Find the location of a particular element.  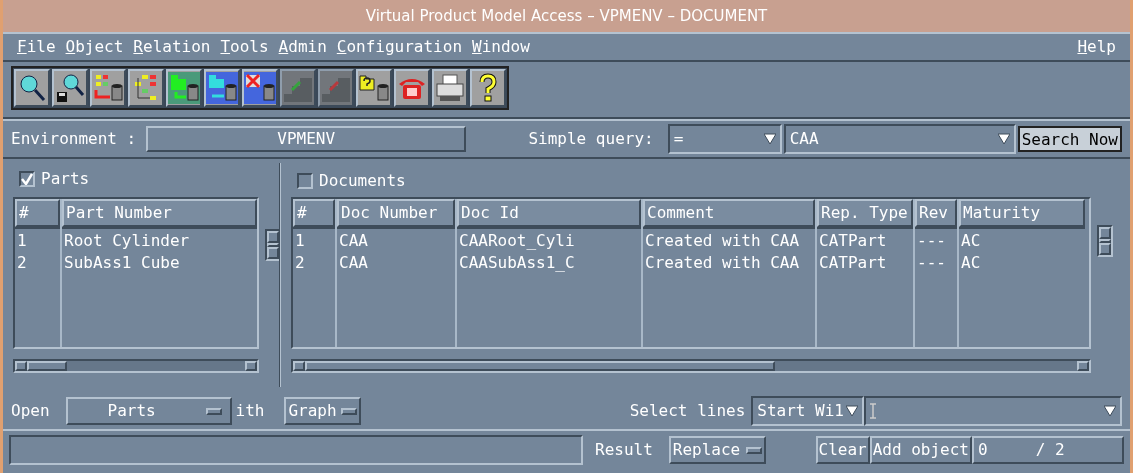

folder-to-database-icon is located at coordinates (184, 88).